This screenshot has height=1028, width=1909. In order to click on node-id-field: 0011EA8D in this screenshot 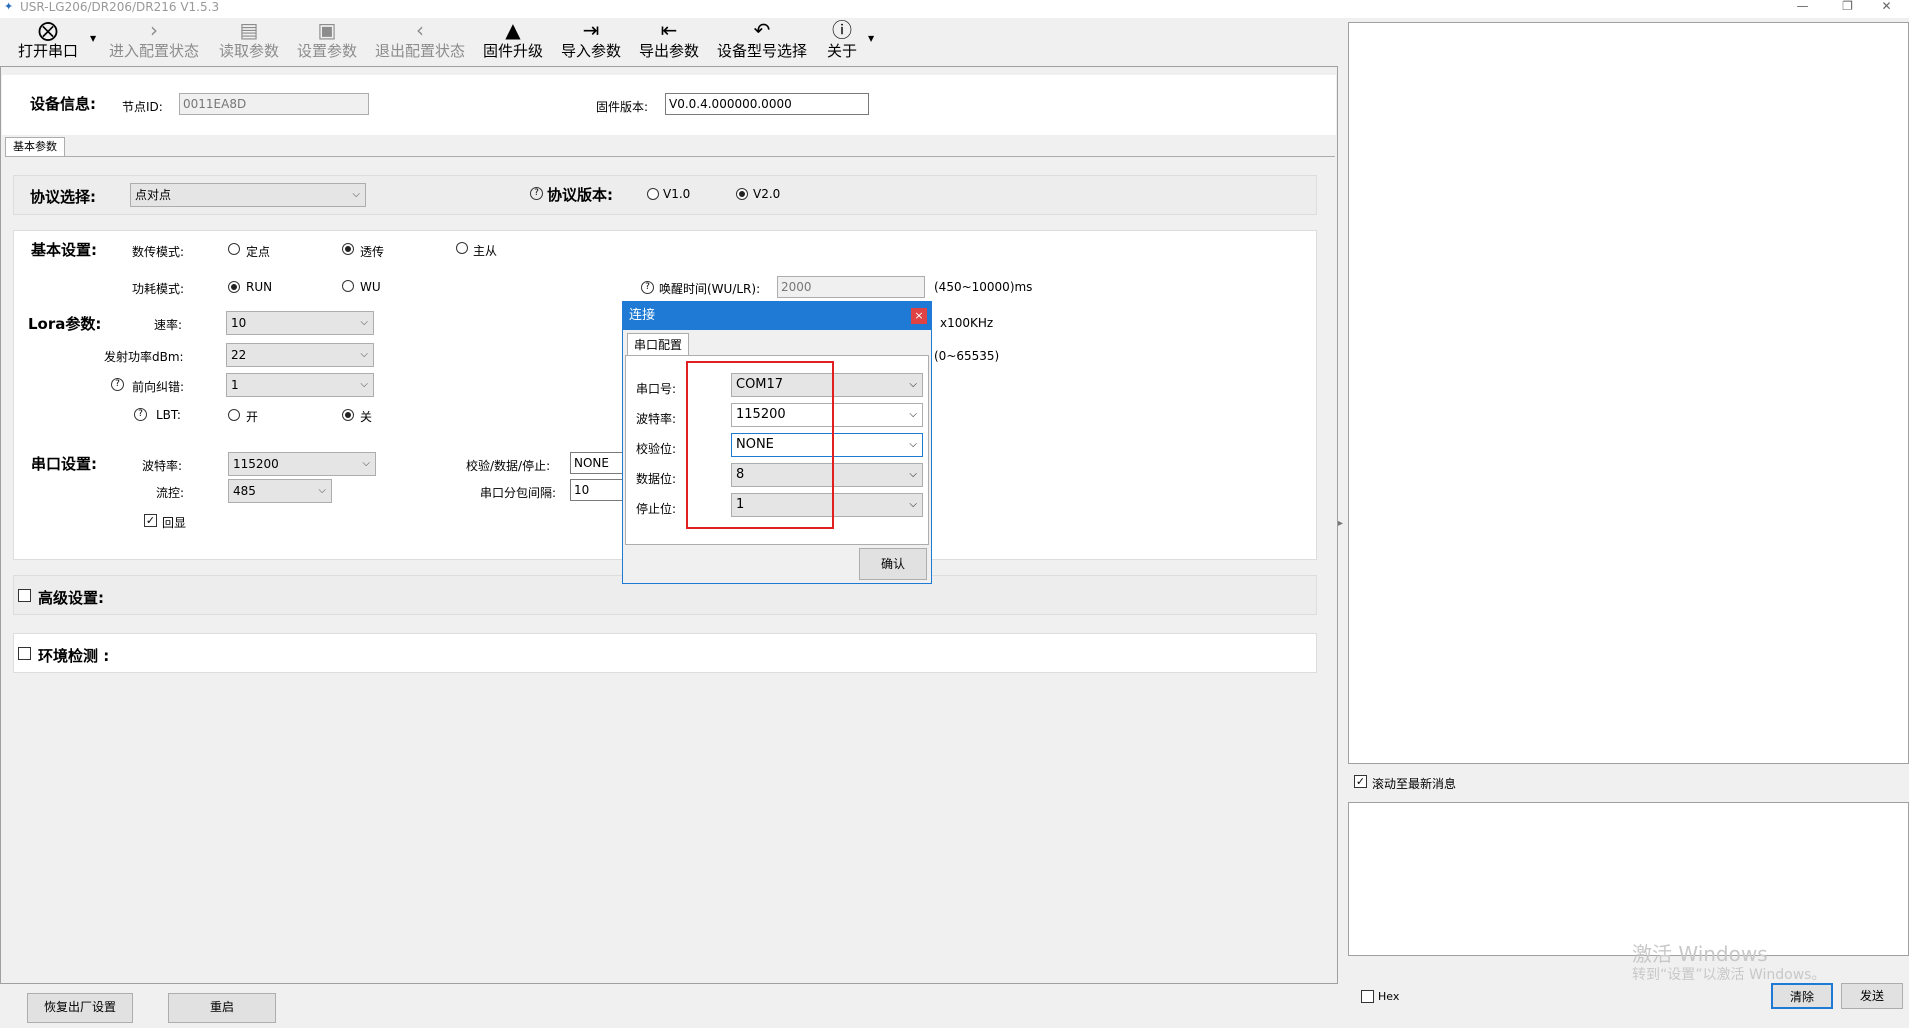, I will do `click(274, 104)`.